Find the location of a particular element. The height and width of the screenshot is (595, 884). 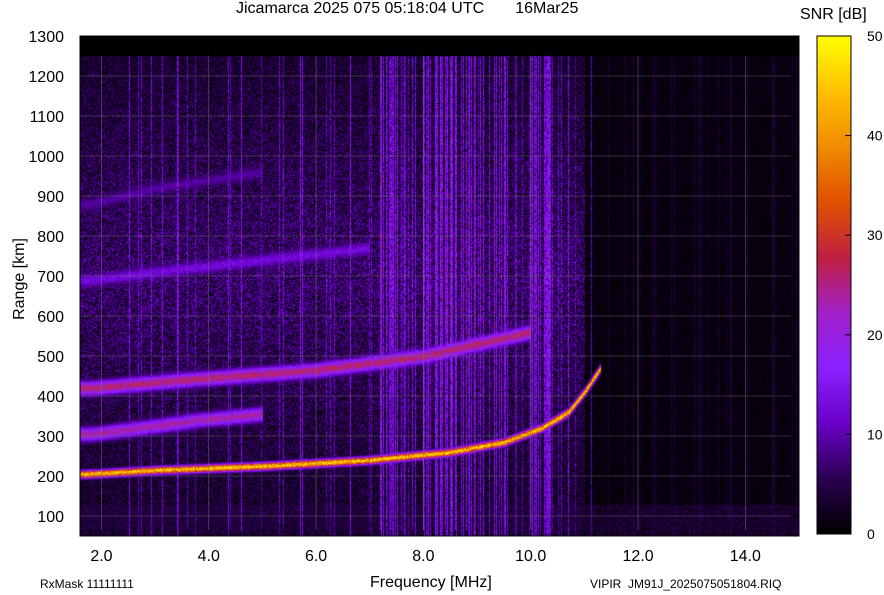

y-tick-label: 600 is located at coordinates (50, 317).